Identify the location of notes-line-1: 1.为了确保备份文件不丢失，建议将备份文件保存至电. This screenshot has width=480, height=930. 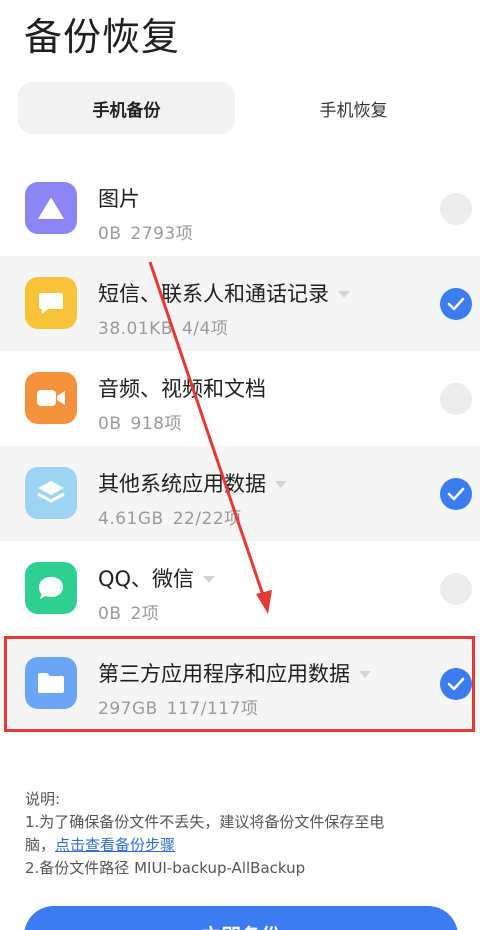
(205, 822).